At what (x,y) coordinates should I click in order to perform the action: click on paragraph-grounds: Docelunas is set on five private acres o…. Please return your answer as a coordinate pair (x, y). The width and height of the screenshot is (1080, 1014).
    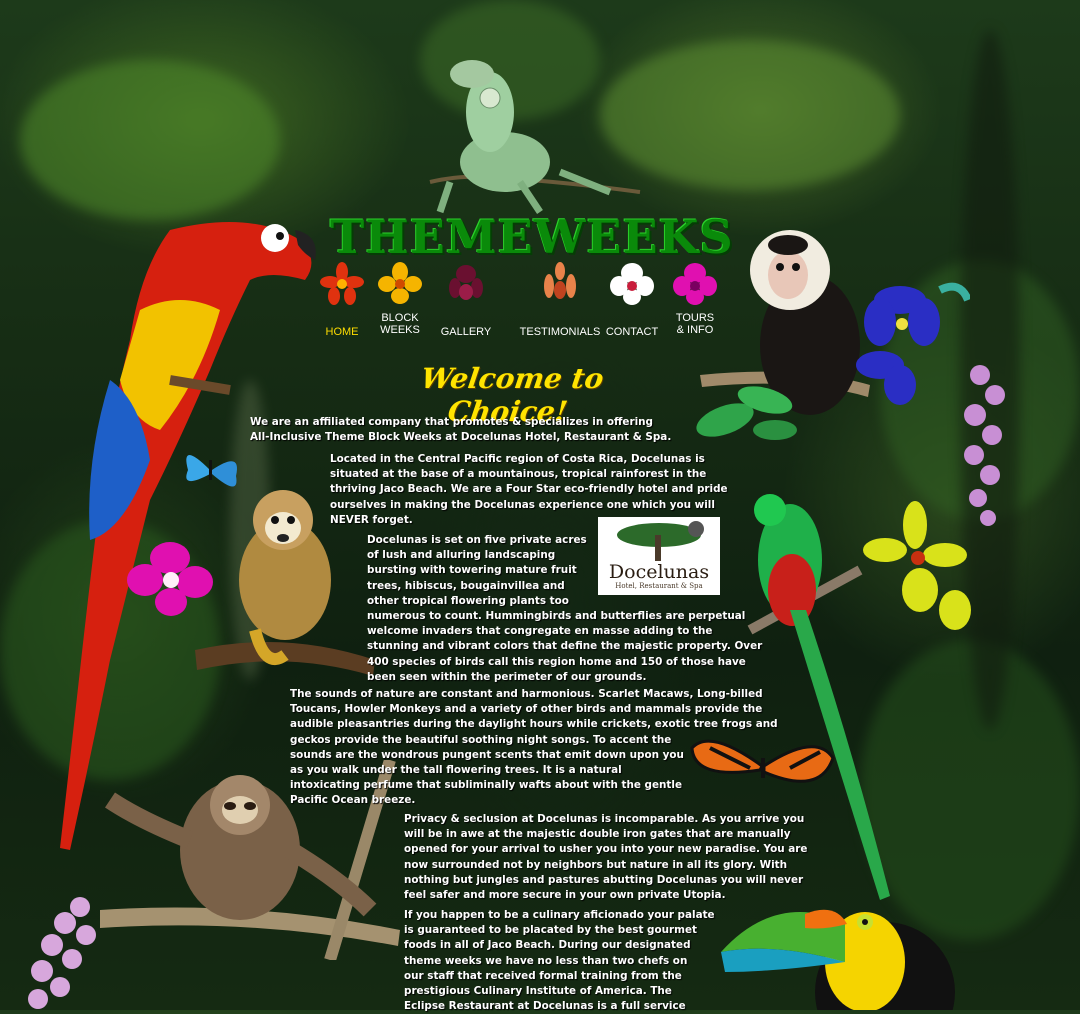
    Looking at the image, I should click on (477, 570).